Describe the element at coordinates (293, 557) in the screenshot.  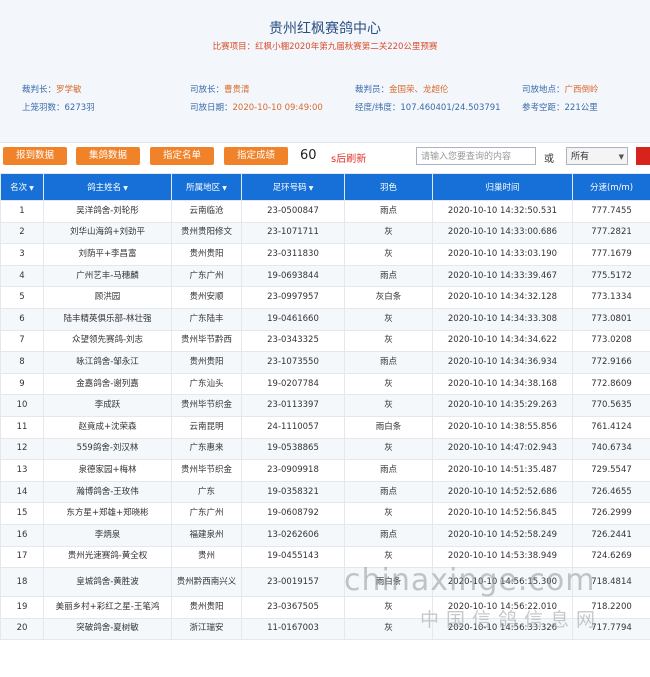
I see `ring-number-cell: 19-0455143` at that location.